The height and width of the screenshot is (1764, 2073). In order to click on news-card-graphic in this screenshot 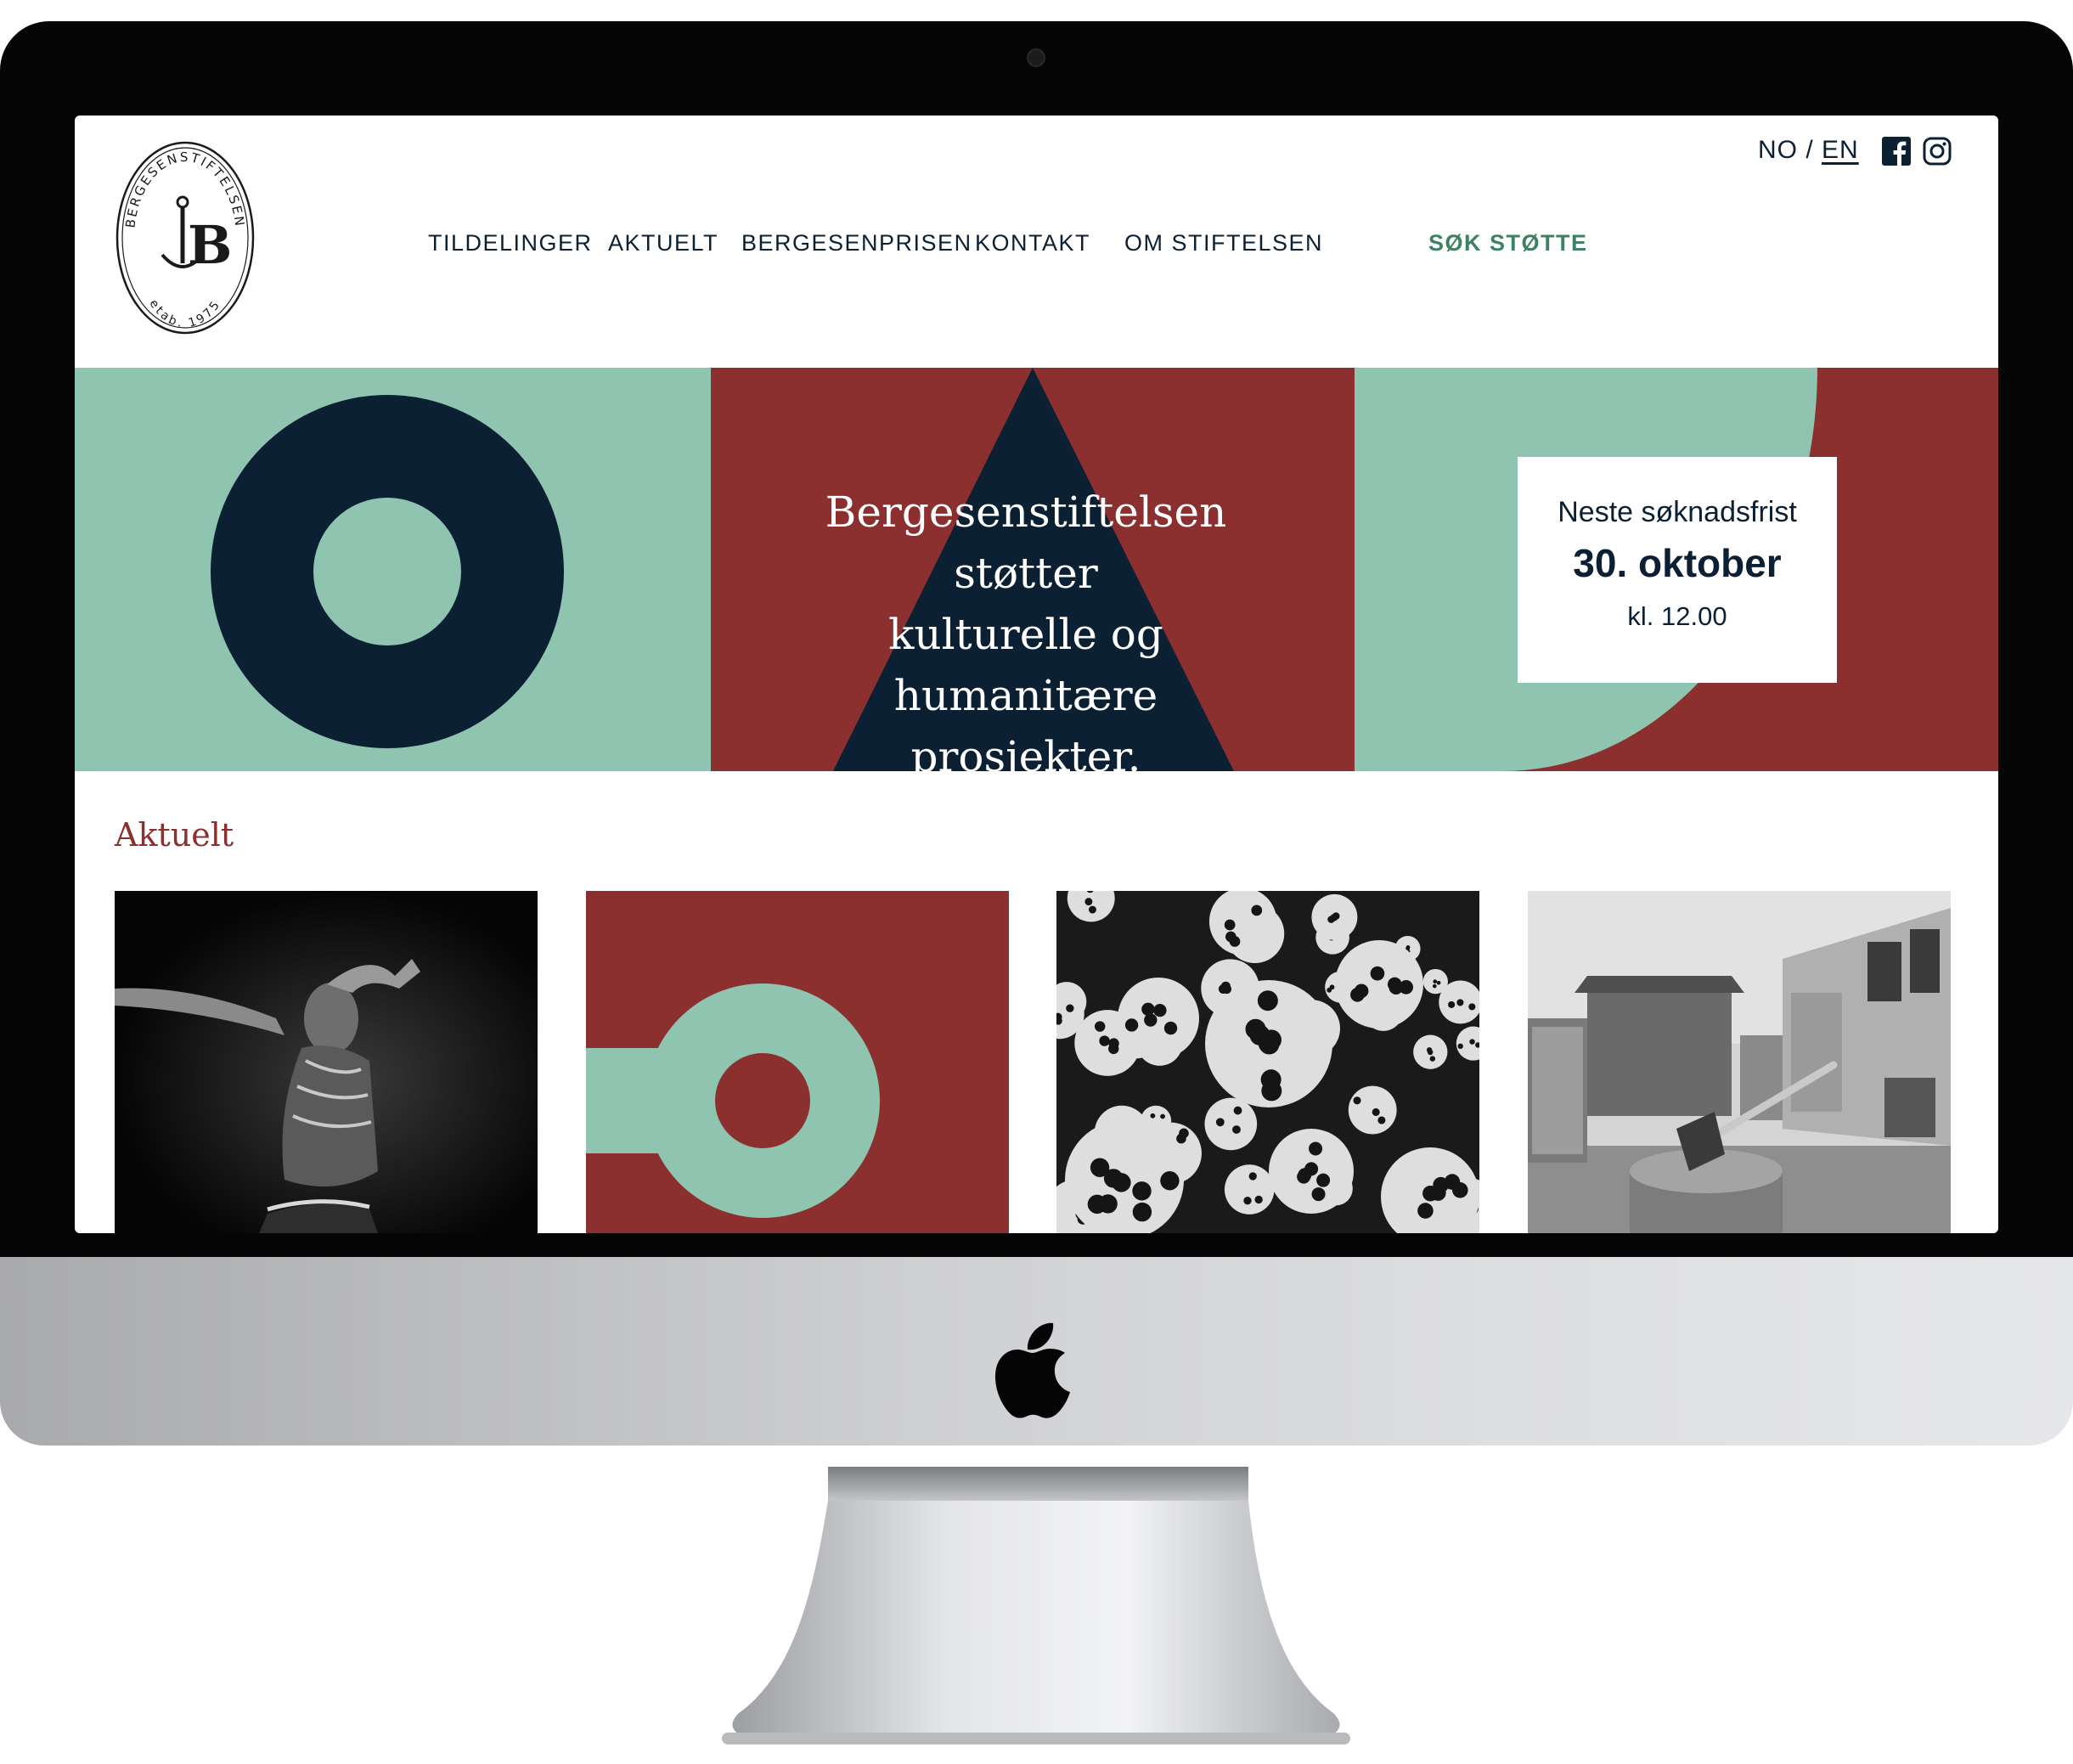, I will do `click(797, 1062)`.